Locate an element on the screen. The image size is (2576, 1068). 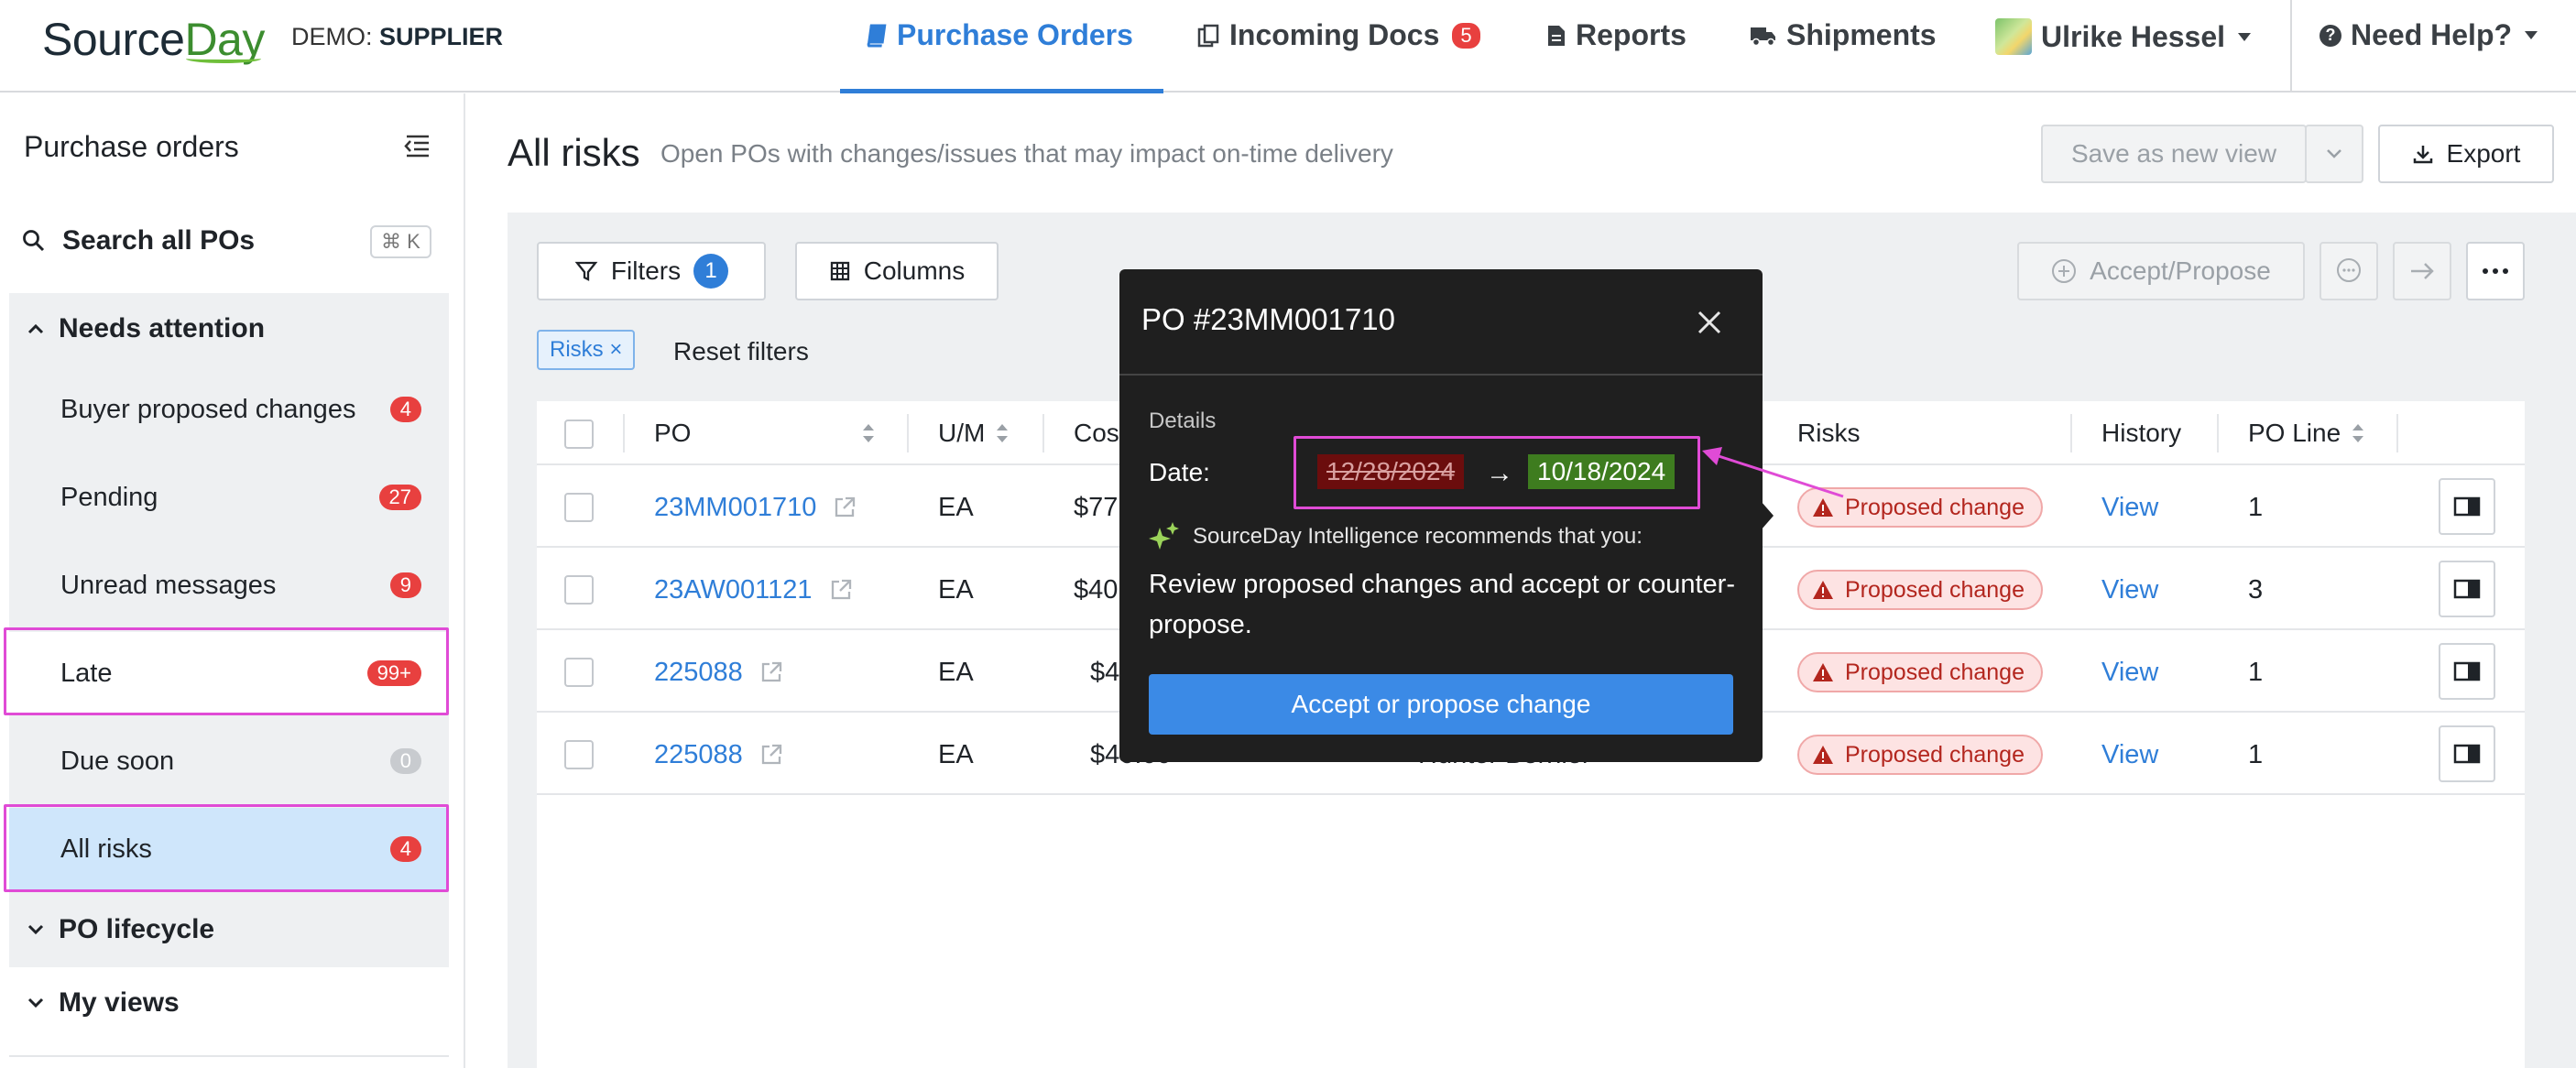
demo-role: SUPPLIER is located at coordinates (442, 36).